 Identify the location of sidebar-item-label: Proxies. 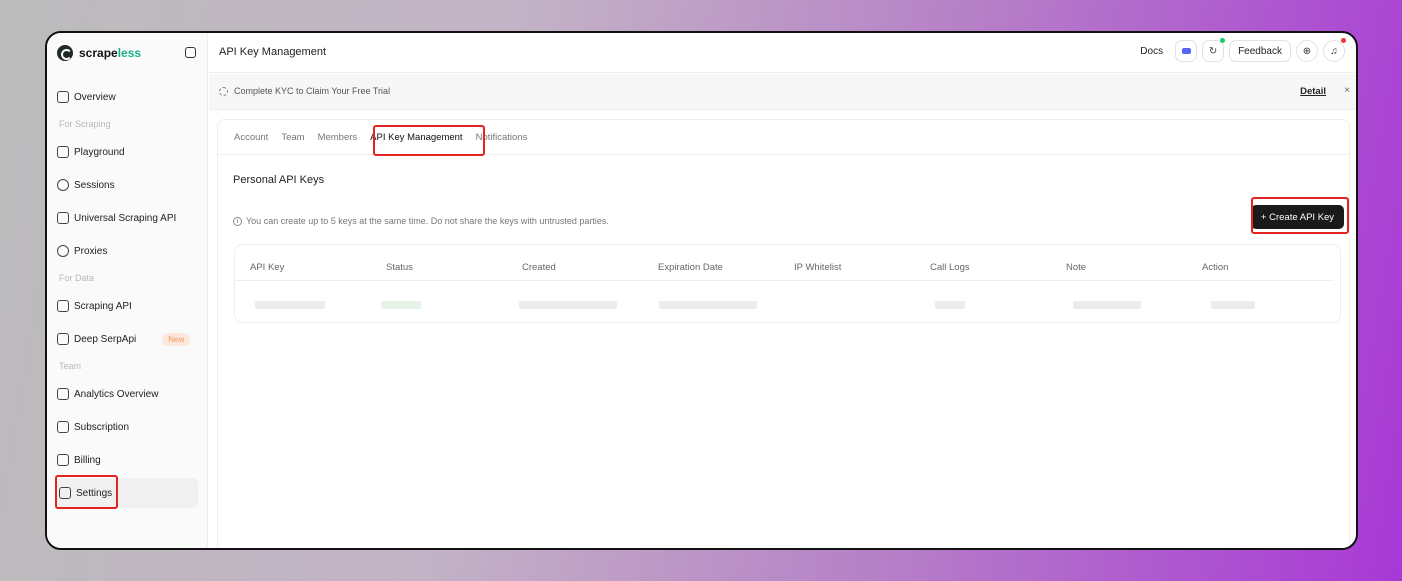
(91, 251).